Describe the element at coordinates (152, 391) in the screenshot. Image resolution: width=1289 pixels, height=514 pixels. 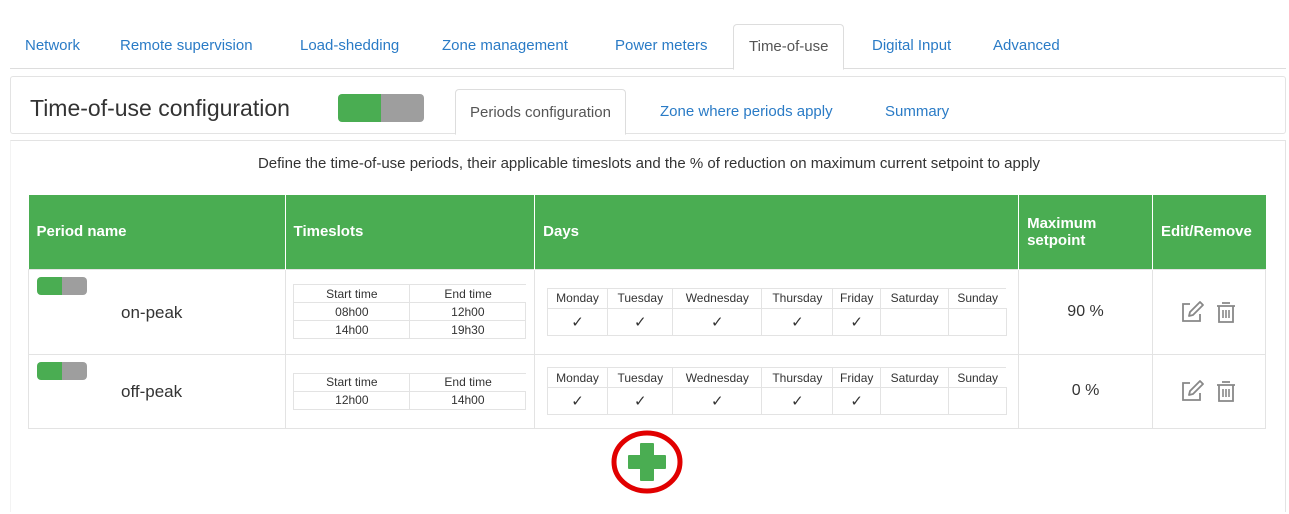
I see `period-name: off-peak` at that location.